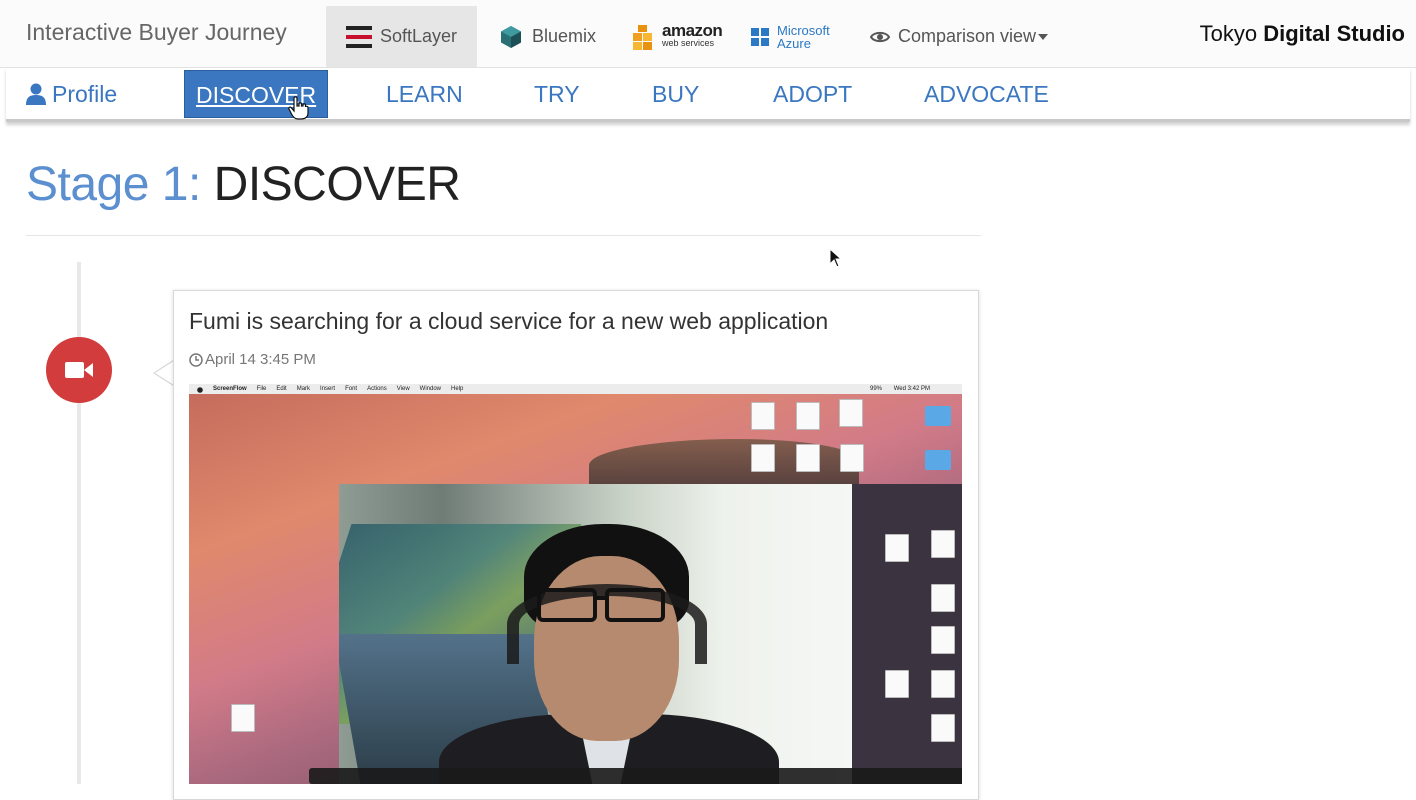 Image resolution: width=1416 pixels, height=800 pixels. What do you see at coordinates (967, 36) in the screenshot?
I see `comparison-view-label: Comparison view` at bounding box center [967, 36].